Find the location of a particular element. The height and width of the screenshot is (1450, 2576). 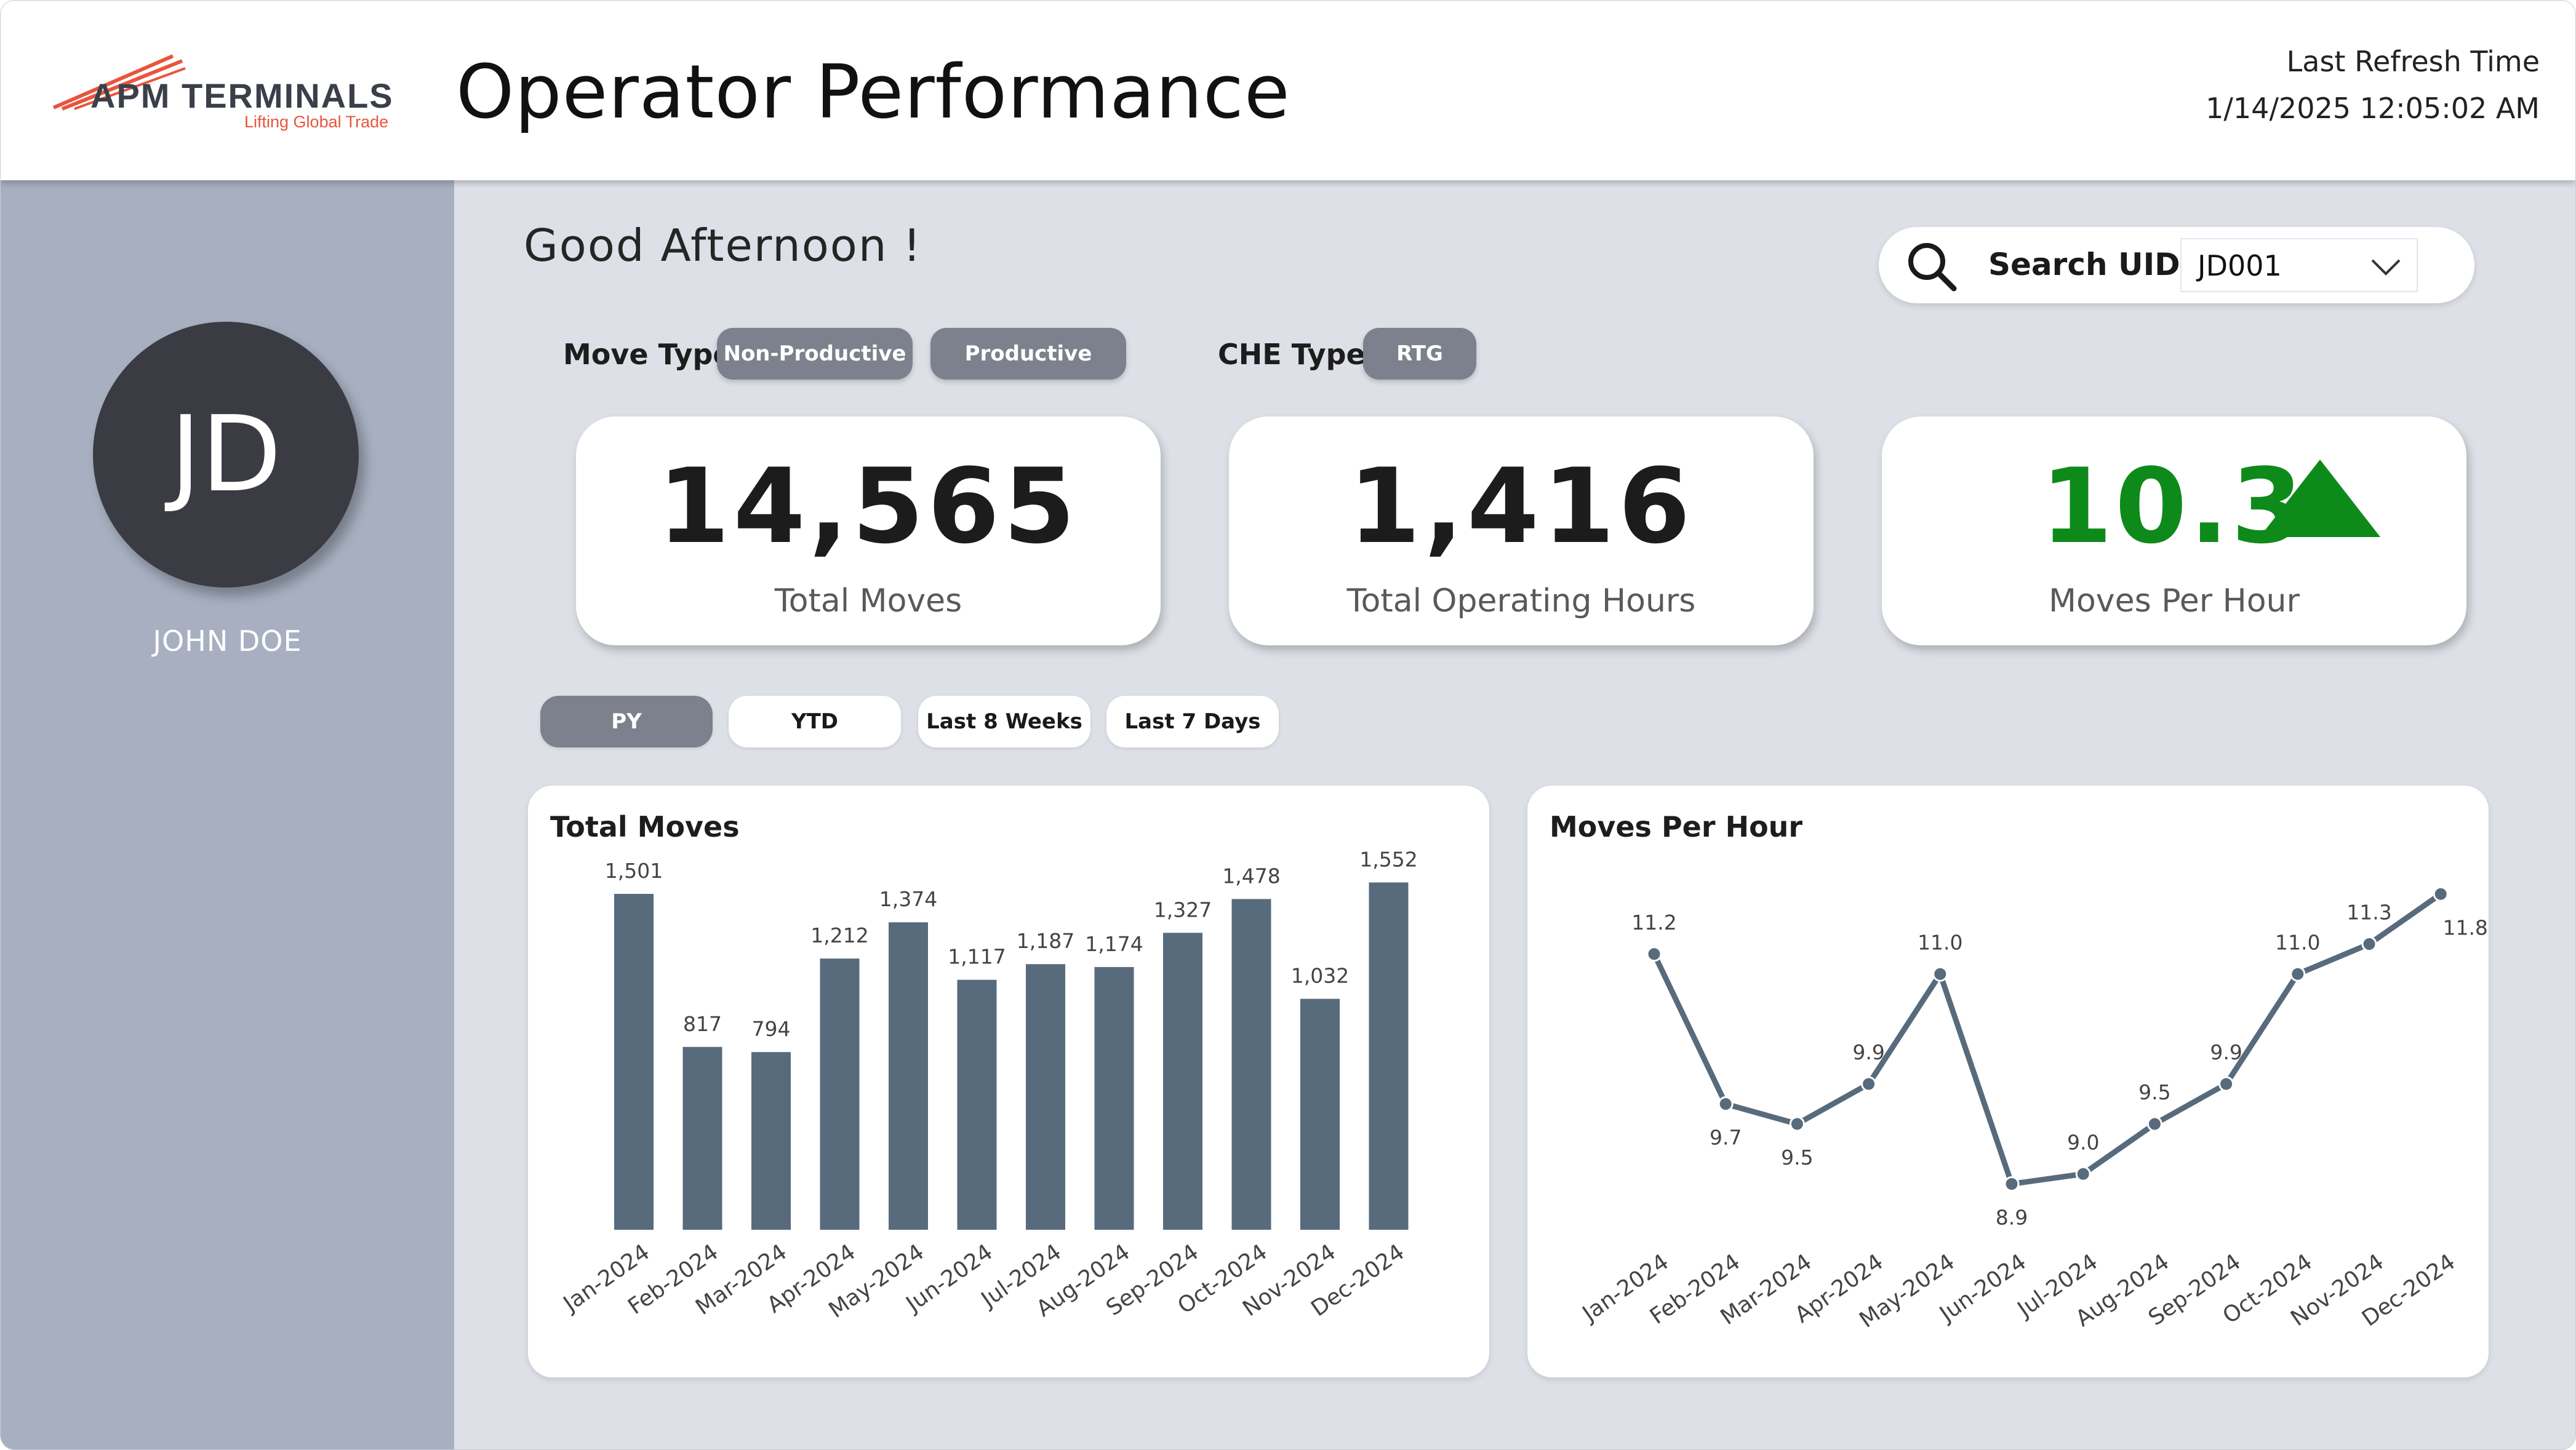

point-data-label: 9.0 is located at coordinates (2083, 1142).